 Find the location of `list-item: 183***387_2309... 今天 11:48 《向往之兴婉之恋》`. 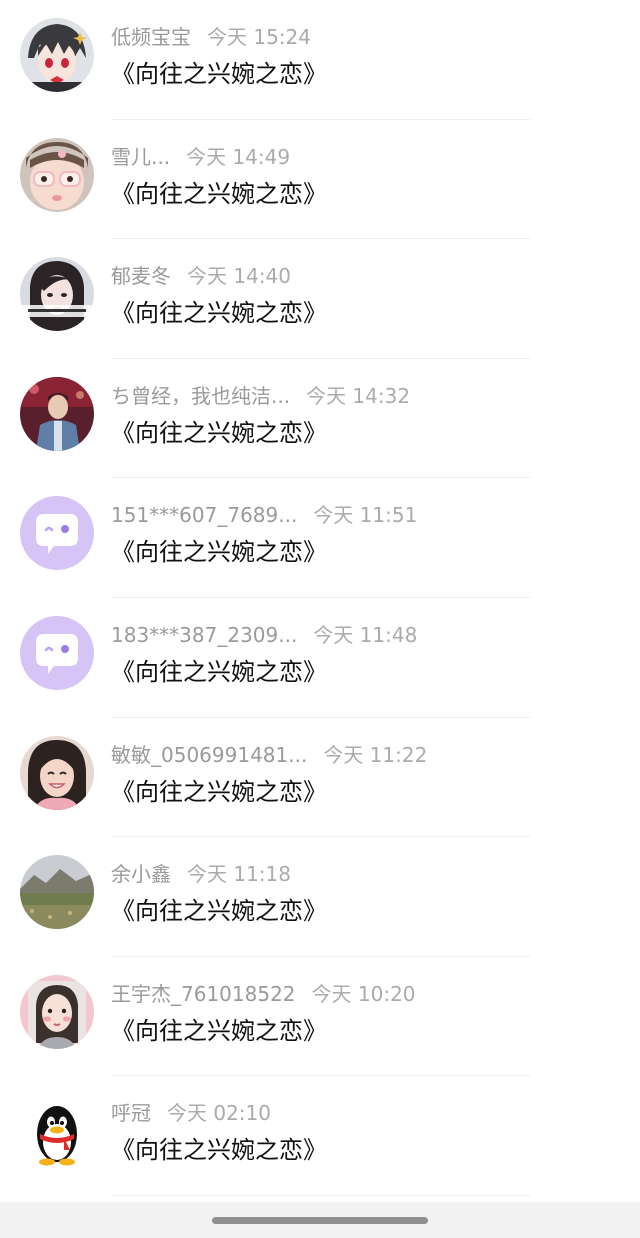

list-item: 183***387_2309... 今天 11:48 《向往之兴婉之恋》 is located at coordinates (320, 658).